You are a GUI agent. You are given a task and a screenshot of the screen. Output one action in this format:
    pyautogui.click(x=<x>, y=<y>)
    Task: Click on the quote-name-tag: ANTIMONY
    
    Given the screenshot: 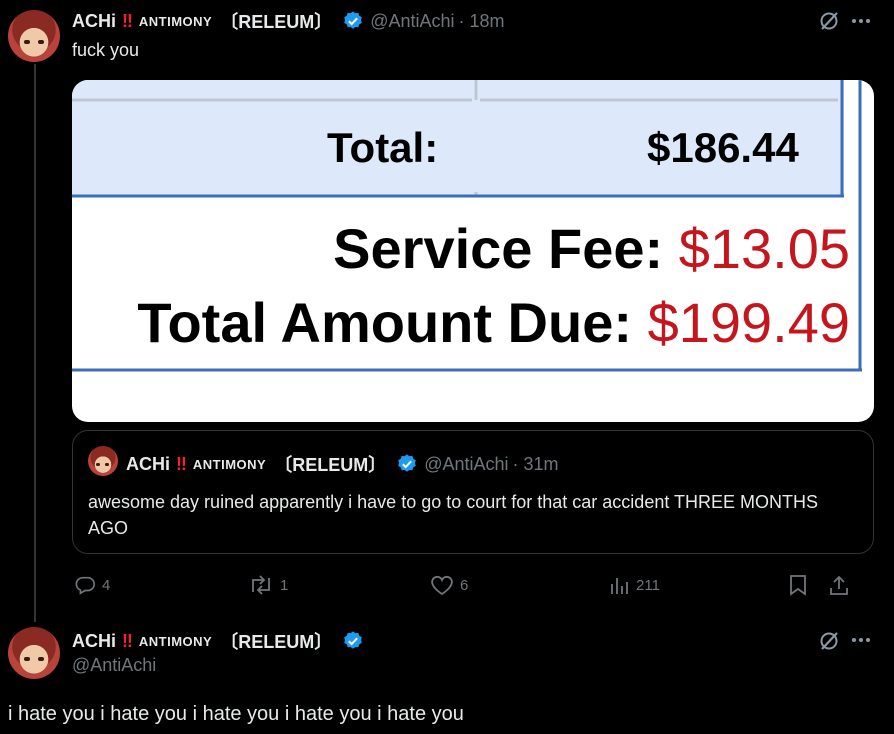 What is the action you would take?
    pyautogui.click(x=229, y=464)
    